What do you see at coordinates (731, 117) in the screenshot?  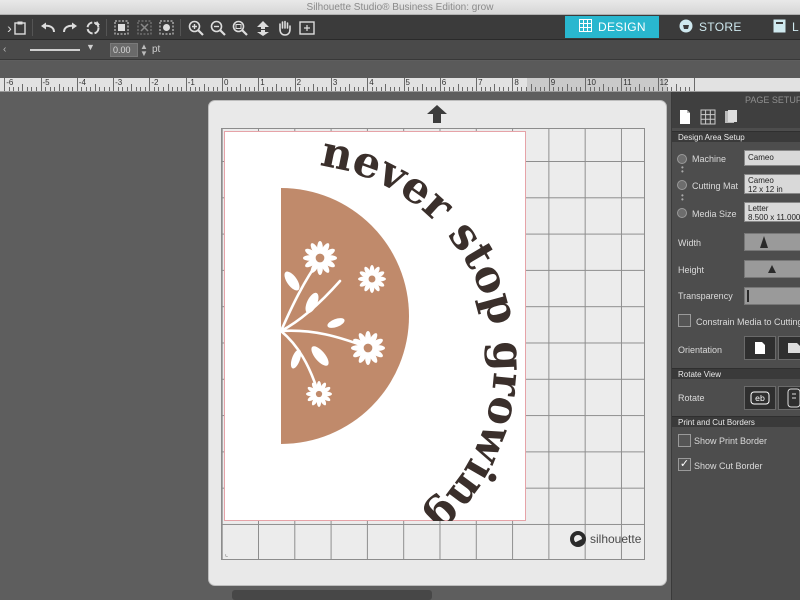 I see `pages-icon` at bounding box center [731, 117].